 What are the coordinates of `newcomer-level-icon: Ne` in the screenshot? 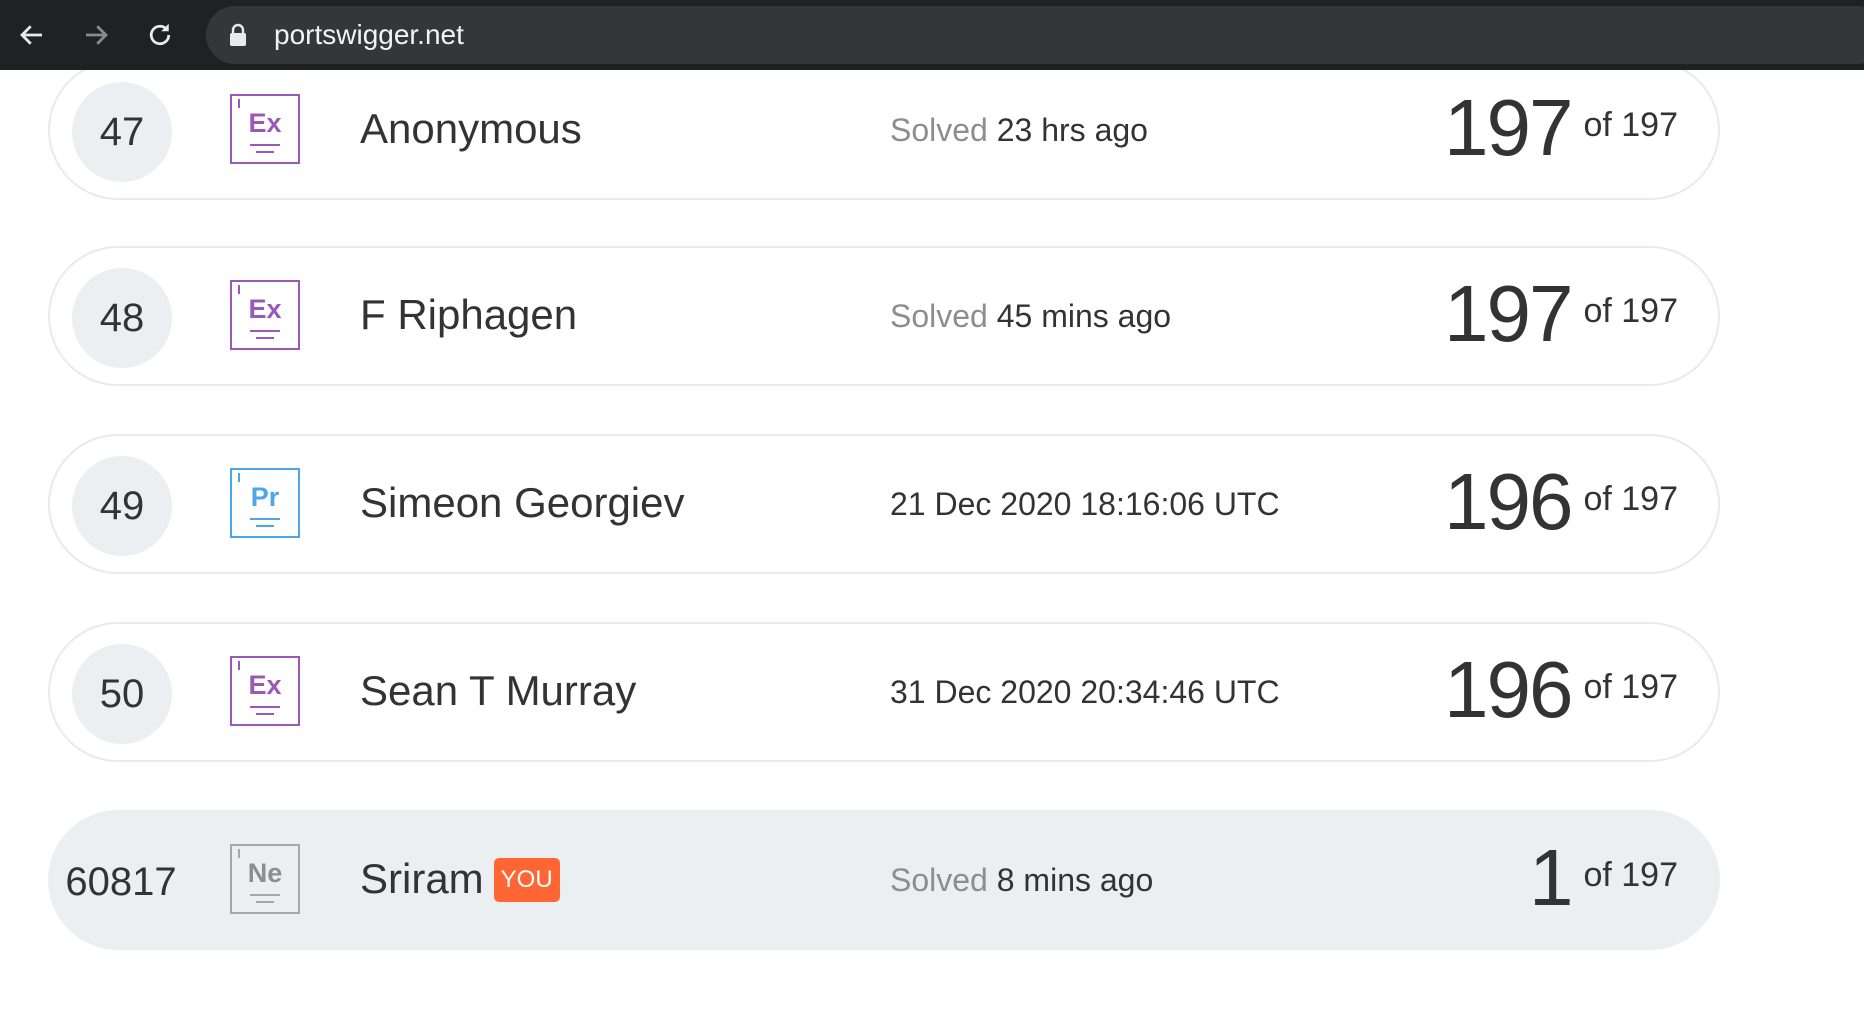 It's located at (265, 879).